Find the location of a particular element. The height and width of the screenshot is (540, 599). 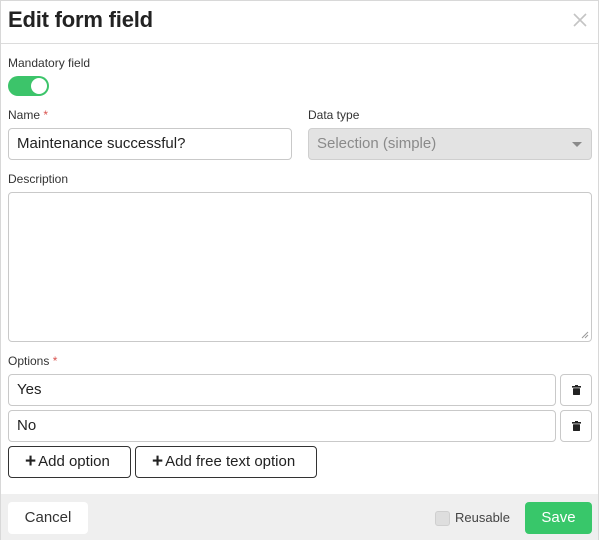

name-input: Maintenance successful? is located at coordinates (150, 144).